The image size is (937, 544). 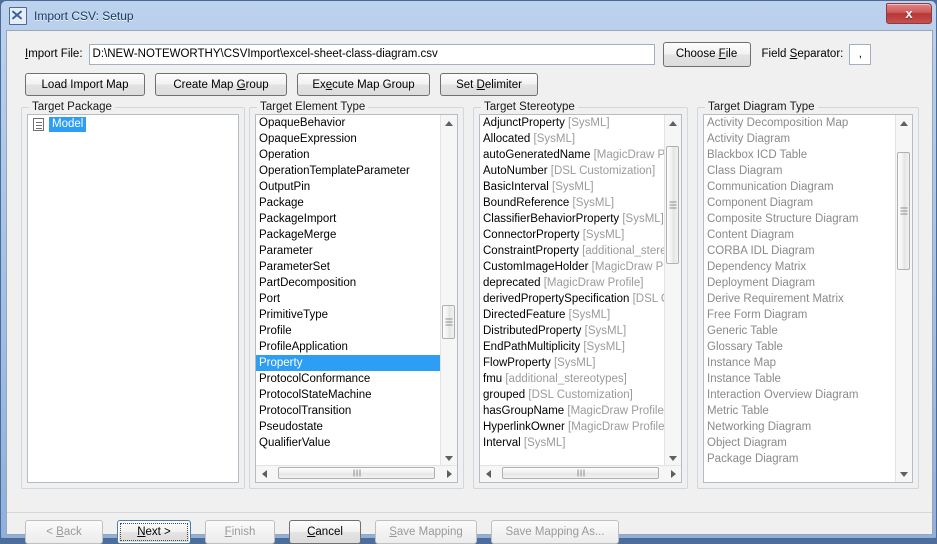 I want to click on list-item: OperationTemplateParameter, so click(x=348, y=171).